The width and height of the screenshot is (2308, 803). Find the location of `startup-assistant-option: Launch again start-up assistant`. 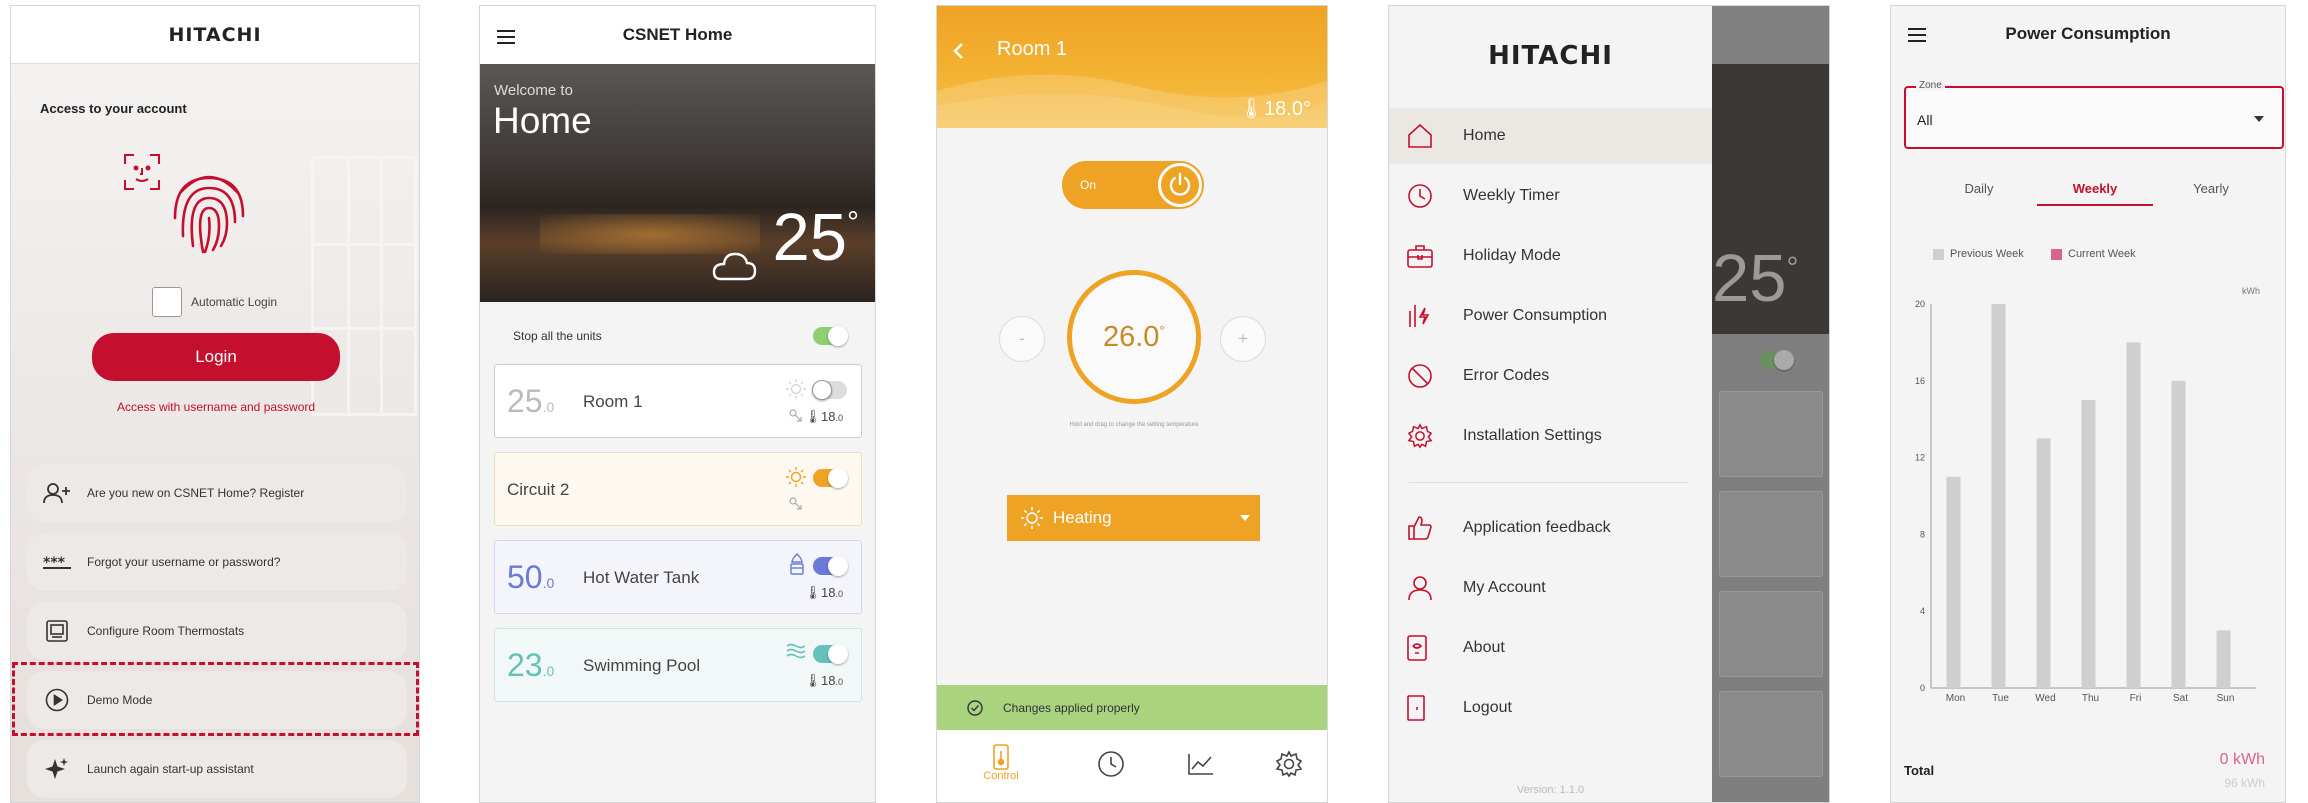

startup-assistant-option: Launch again start-up assistant is located at coordinates (217, 769).